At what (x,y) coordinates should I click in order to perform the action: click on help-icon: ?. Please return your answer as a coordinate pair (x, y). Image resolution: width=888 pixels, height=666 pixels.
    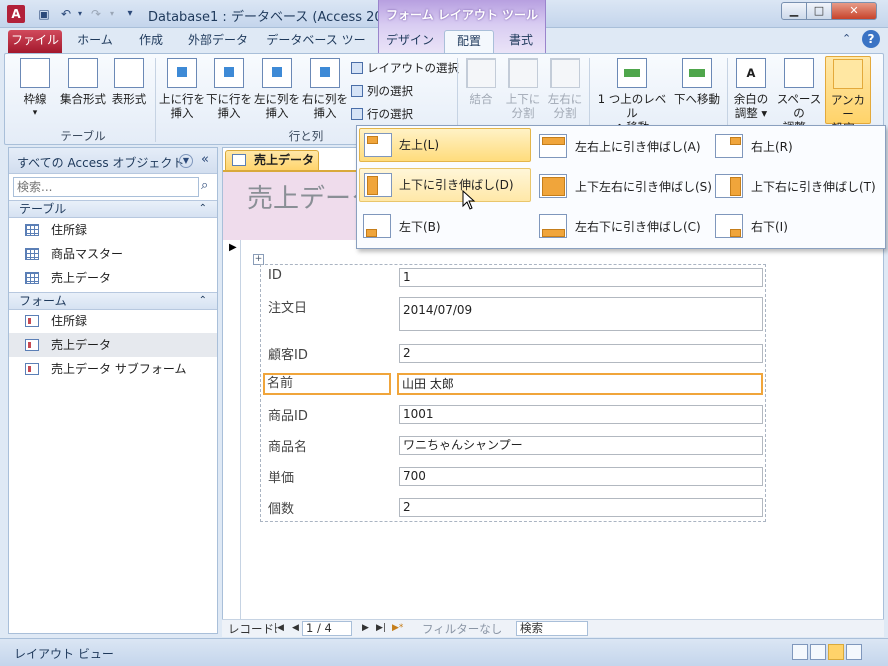
    Looking at the image, I should click on (871, 39).